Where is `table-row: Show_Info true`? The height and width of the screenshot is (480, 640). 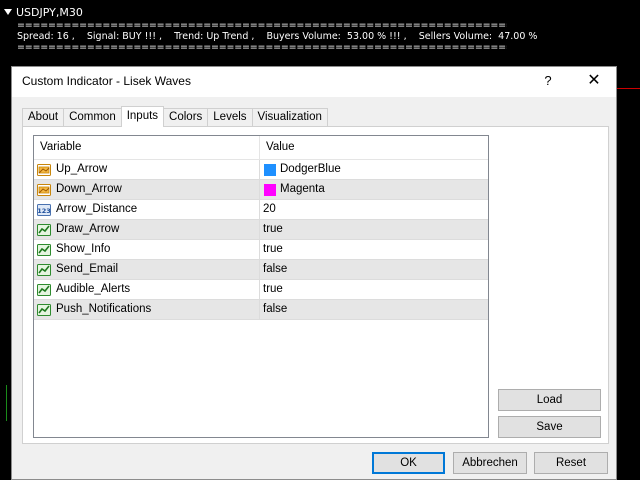
table-row: Show_Info true is located at coordinates (261, 250).